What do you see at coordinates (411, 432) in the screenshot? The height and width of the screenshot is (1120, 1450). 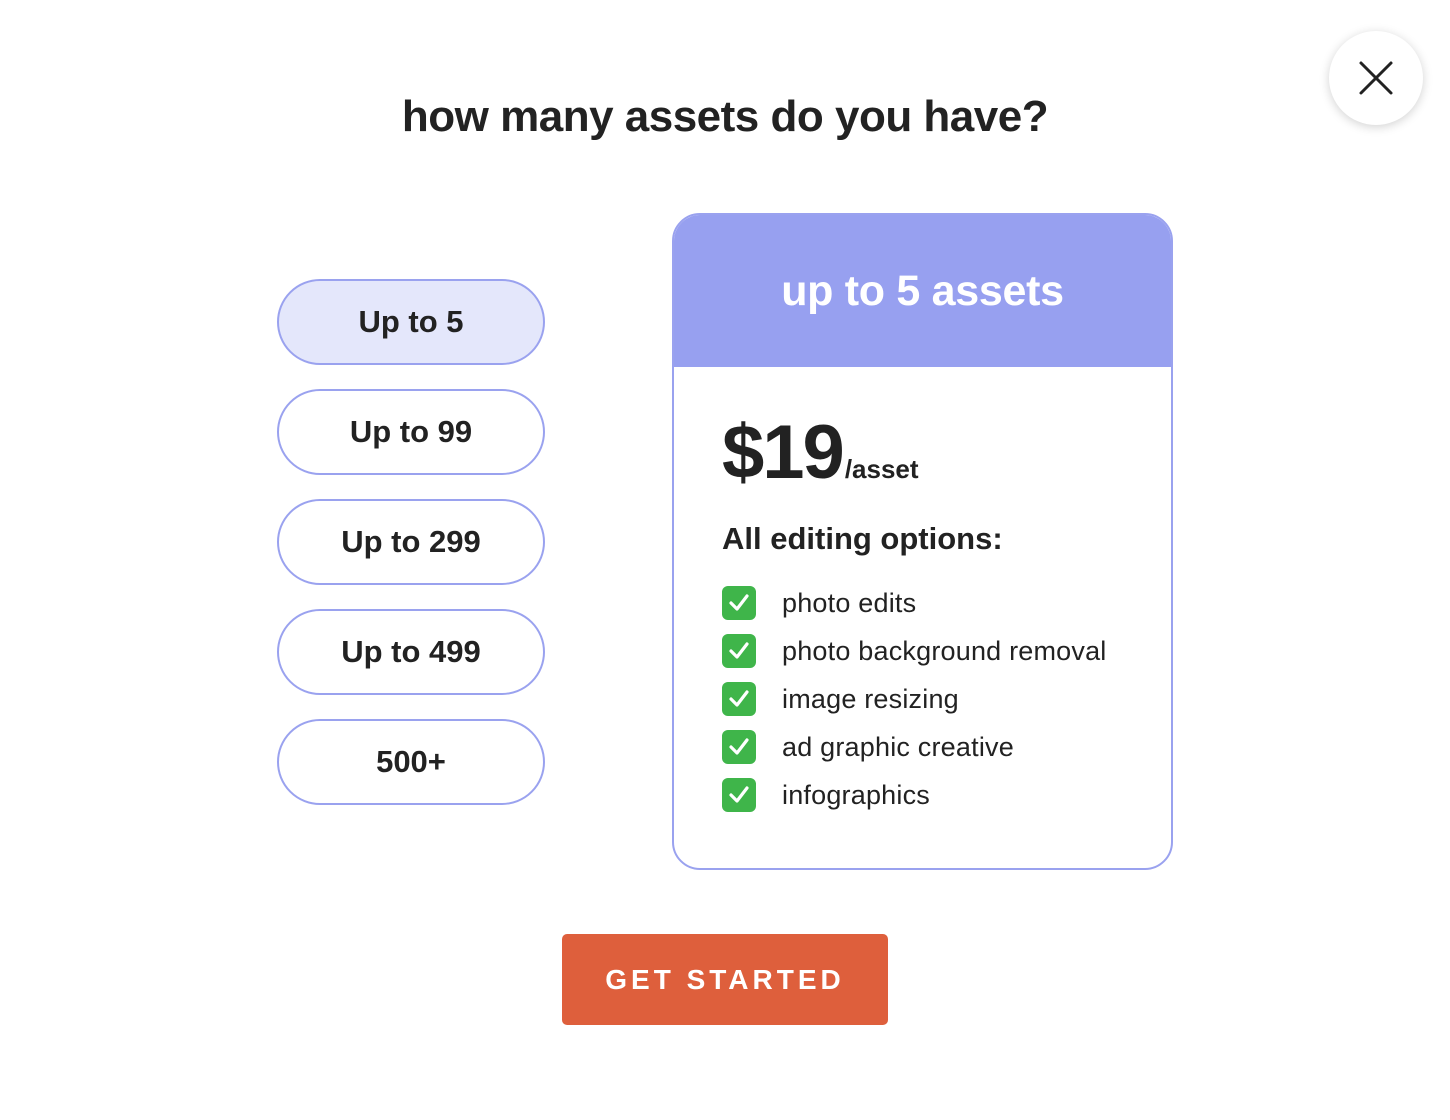 I see `option-up-to-99: Up to 99` at bounding box center [411, 432].